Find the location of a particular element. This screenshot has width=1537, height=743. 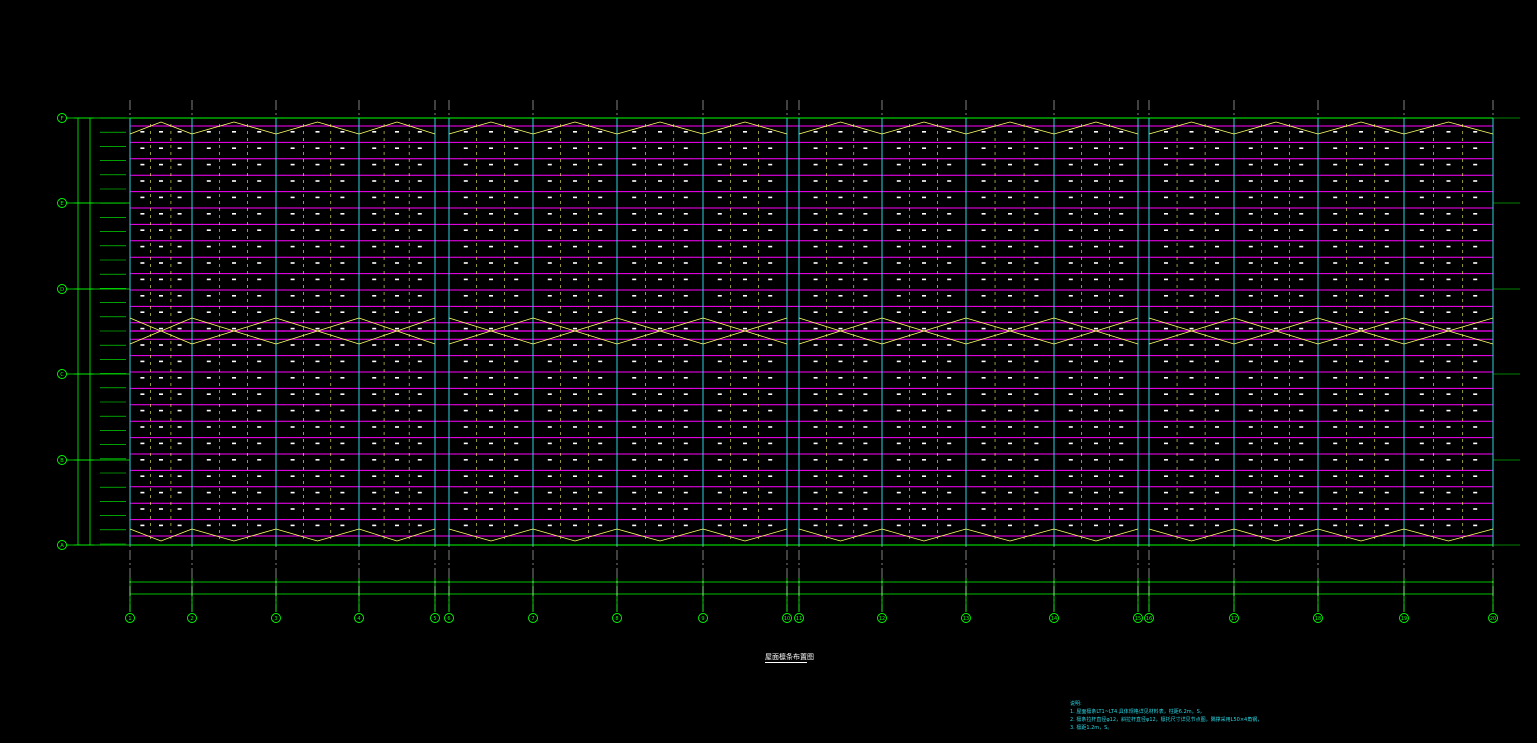

column-axis-label: 17 is located at coordinates (1234, 619).